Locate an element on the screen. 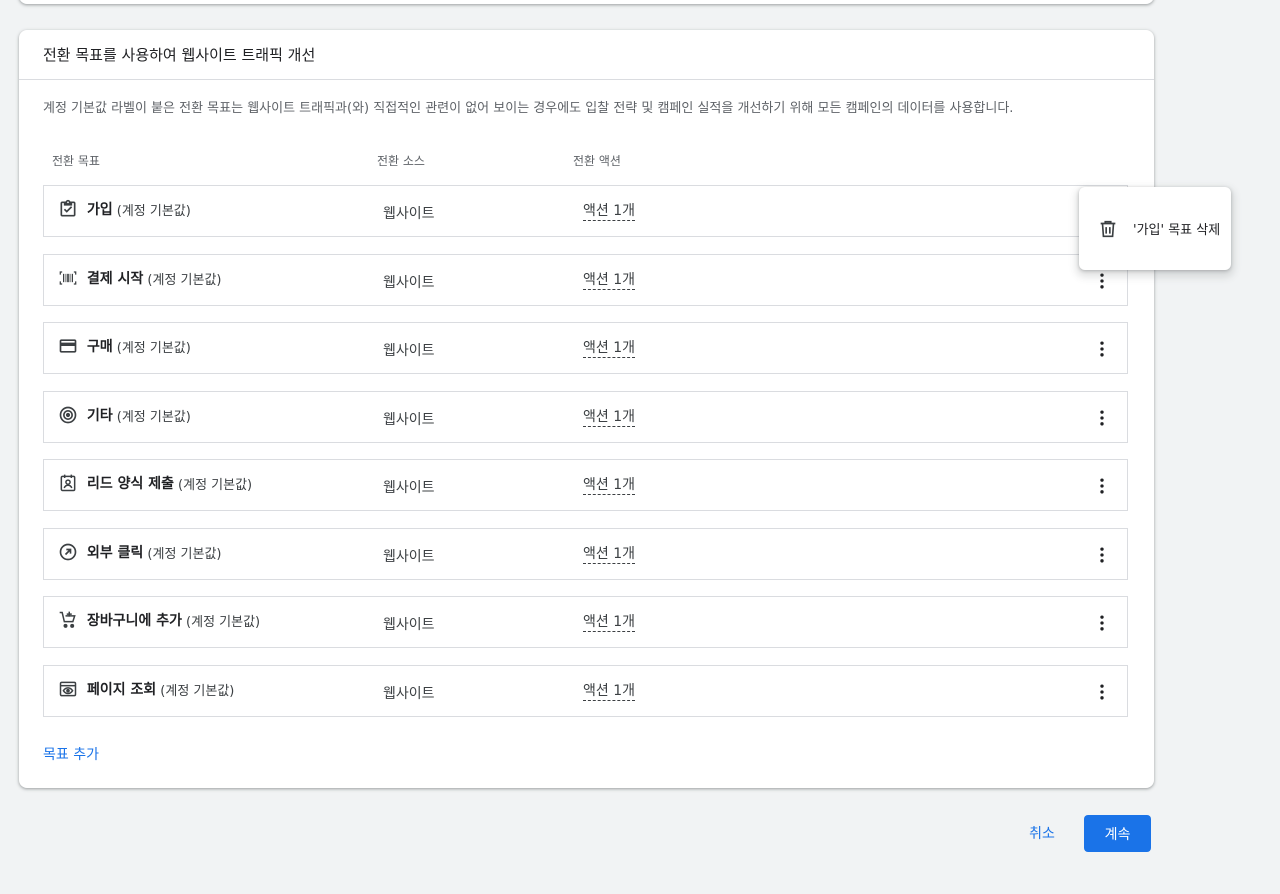 The image size is (1280, 894). goal-row-other: 기타 (계정 기본값) 웹사이트 액션 1개 is located at coordinates (585, 417).